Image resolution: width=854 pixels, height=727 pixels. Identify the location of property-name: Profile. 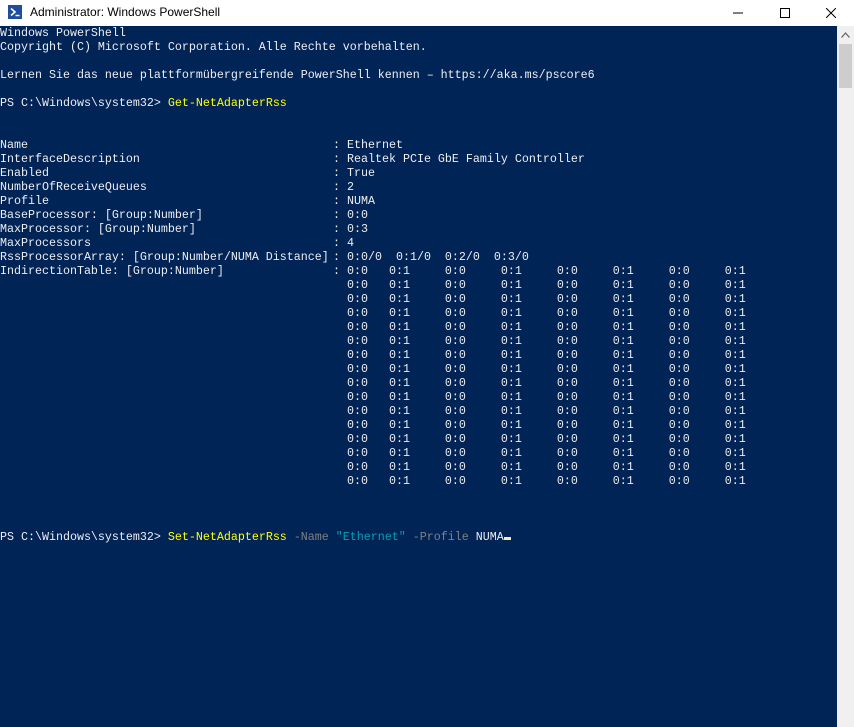
(24, 201).